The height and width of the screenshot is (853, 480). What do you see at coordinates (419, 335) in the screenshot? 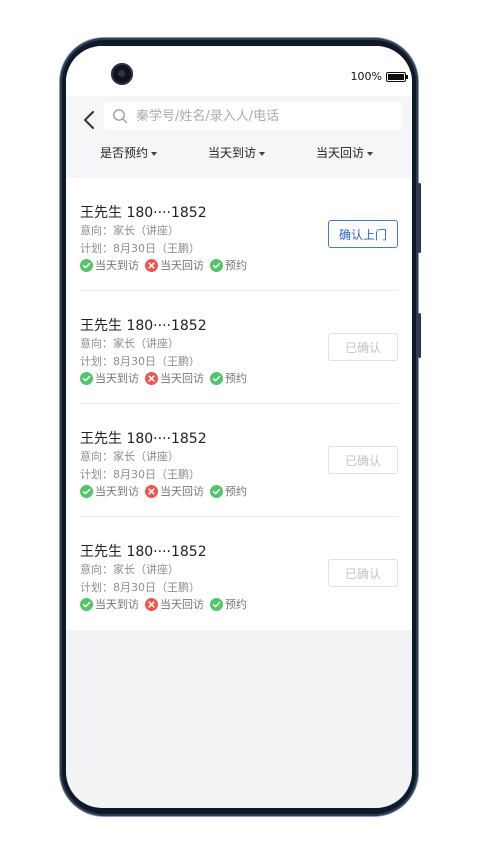
I see `power-button` at bounding box center [419, 335].